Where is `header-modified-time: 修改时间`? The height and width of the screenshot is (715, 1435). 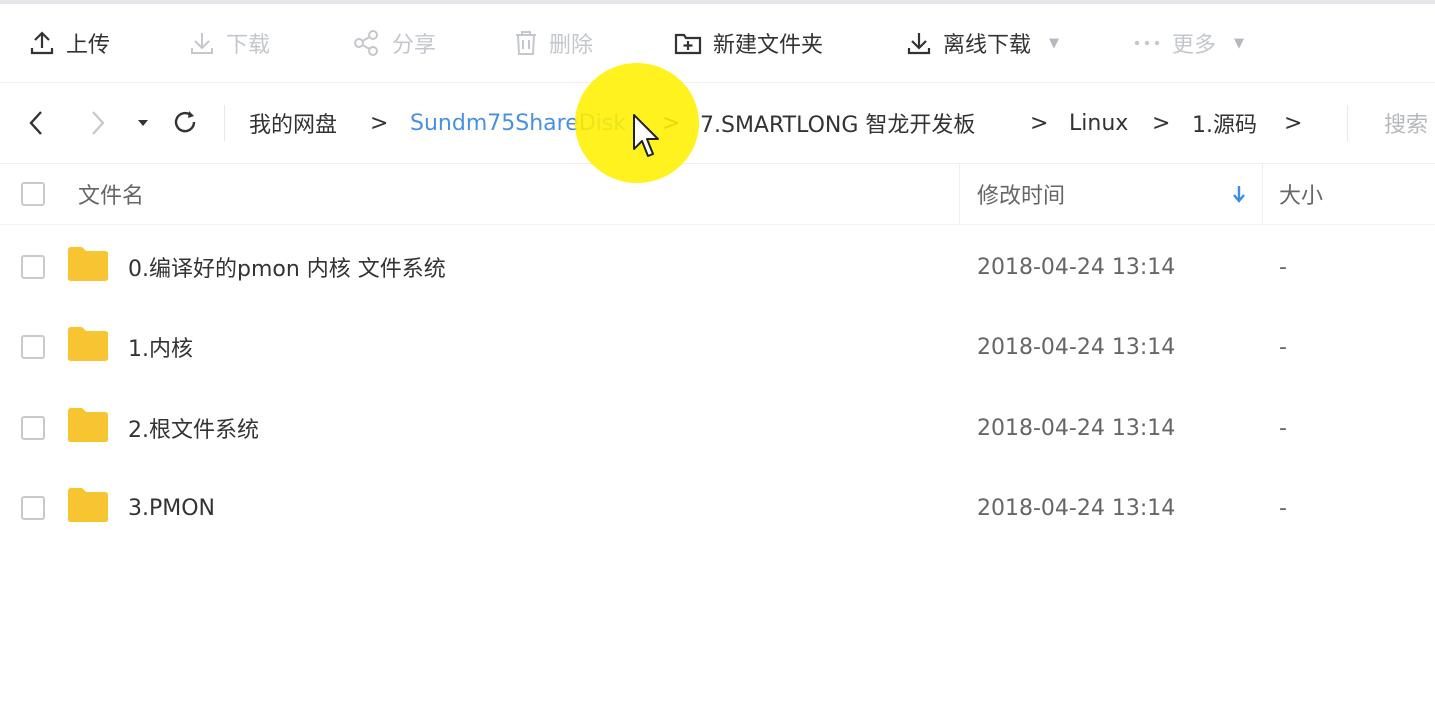
header-modified-time: 修改时间 is located at coordinates (1021, 194).